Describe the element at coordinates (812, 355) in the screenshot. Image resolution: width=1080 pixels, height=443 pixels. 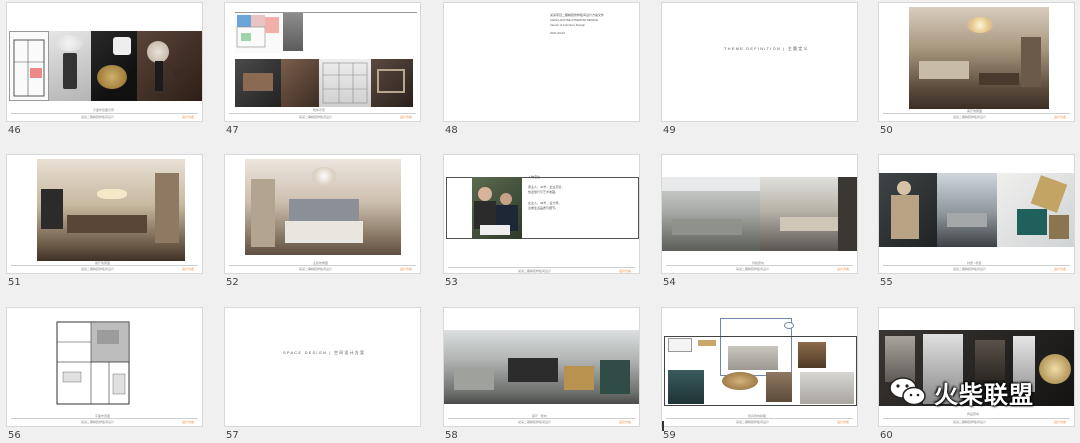
I see `desk-photo` at that location.